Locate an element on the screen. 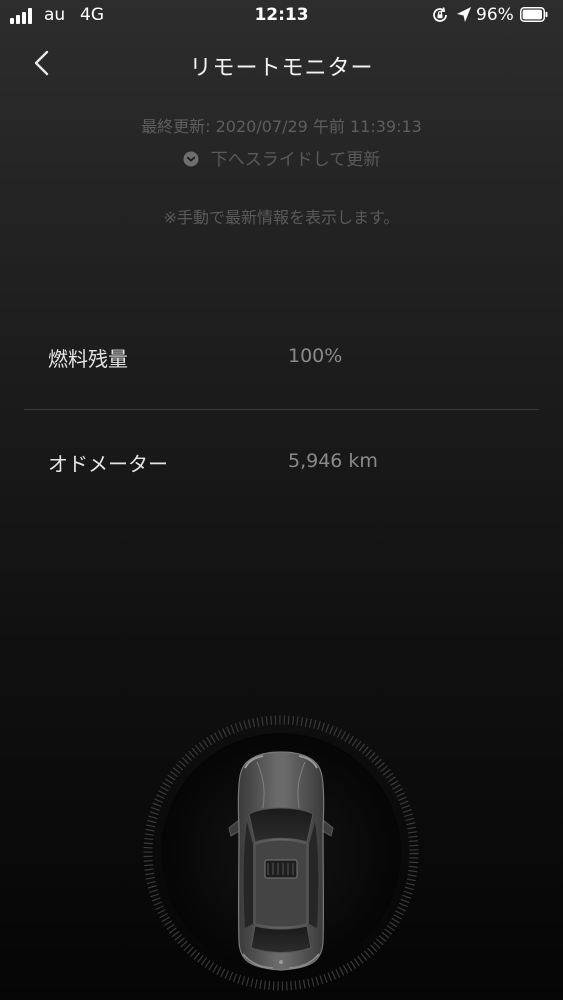 Image resolution: width=563 pixels, height=1000 pixels. car-top-view-image is located at coordinates (281, 853).